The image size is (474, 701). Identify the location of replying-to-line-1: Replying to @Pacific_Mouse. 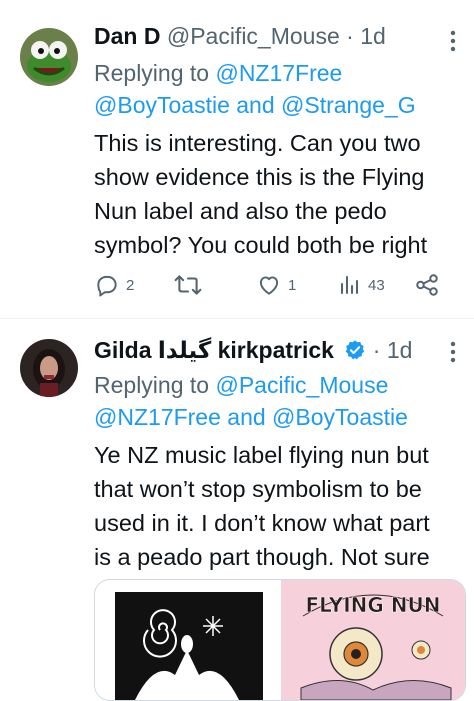
(241, 385).